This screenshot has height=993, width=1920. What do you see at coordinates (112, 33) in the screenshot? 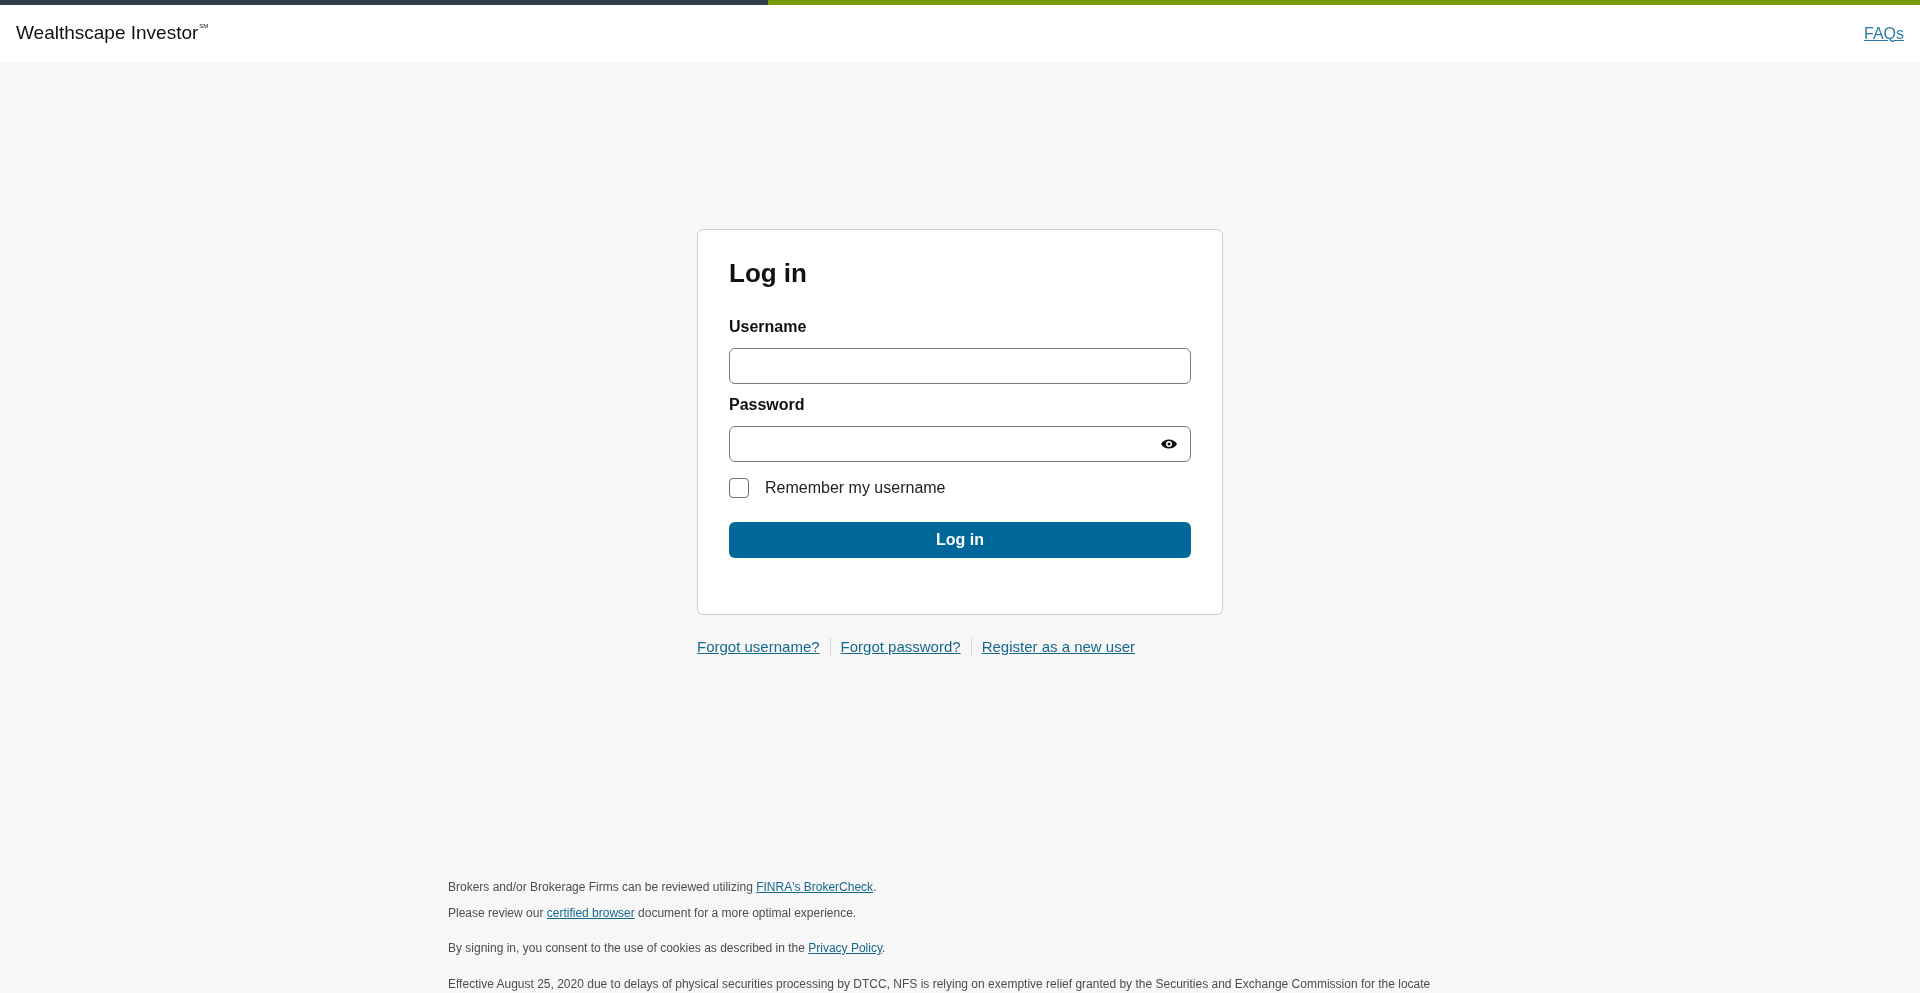
I see `brand-logo: Wealthscape Investor$^{SM}$` at bounding box center [112, 33].